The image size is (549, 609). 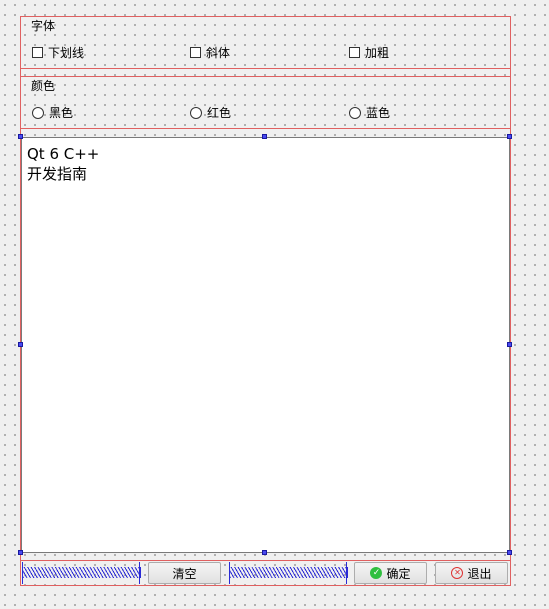 What do you see at coordinates (288, 573) in the screenshot?
I see `spacer-frame-right` at bounding box center [288, 573].